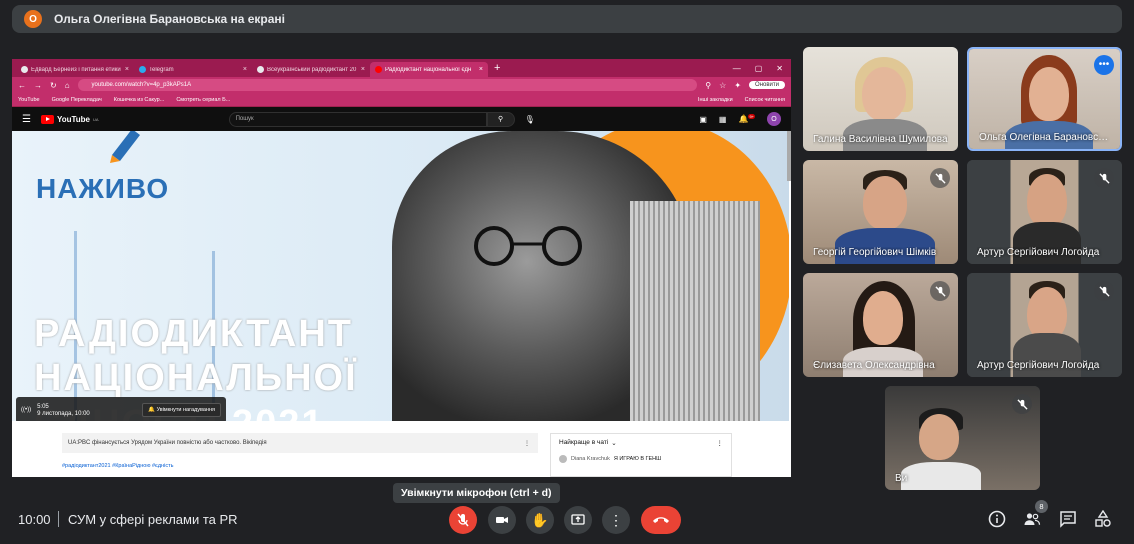 This screenshot has width=1134, height=544. I want to click on reload-icon: ↻, so click(53, 85).